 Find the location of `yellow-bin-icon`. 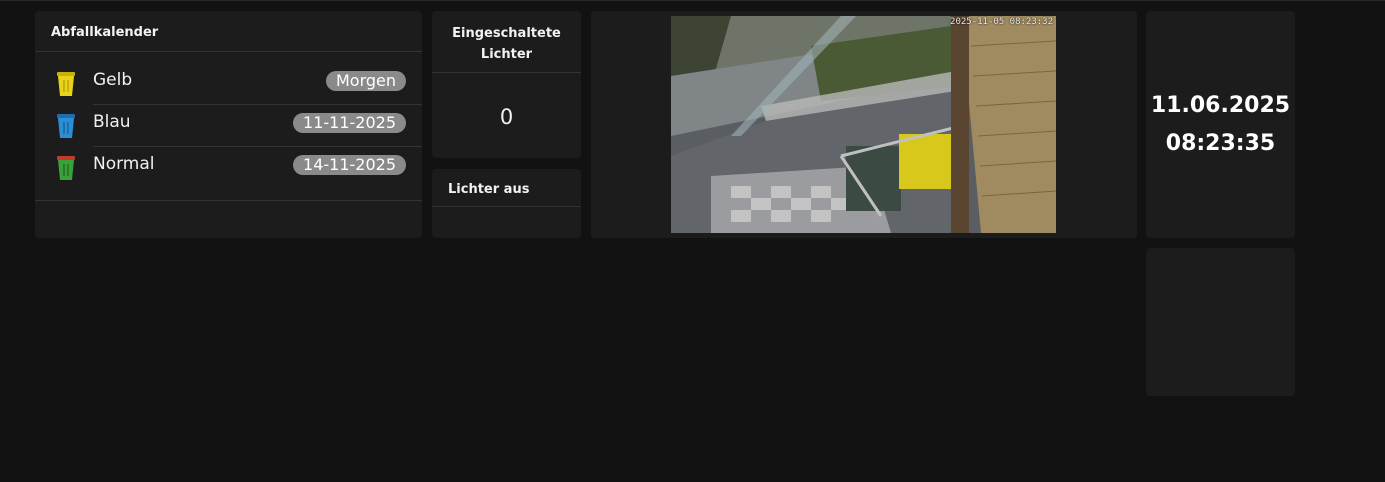

yellow-bin-icon is located at coordinates (66, 84).